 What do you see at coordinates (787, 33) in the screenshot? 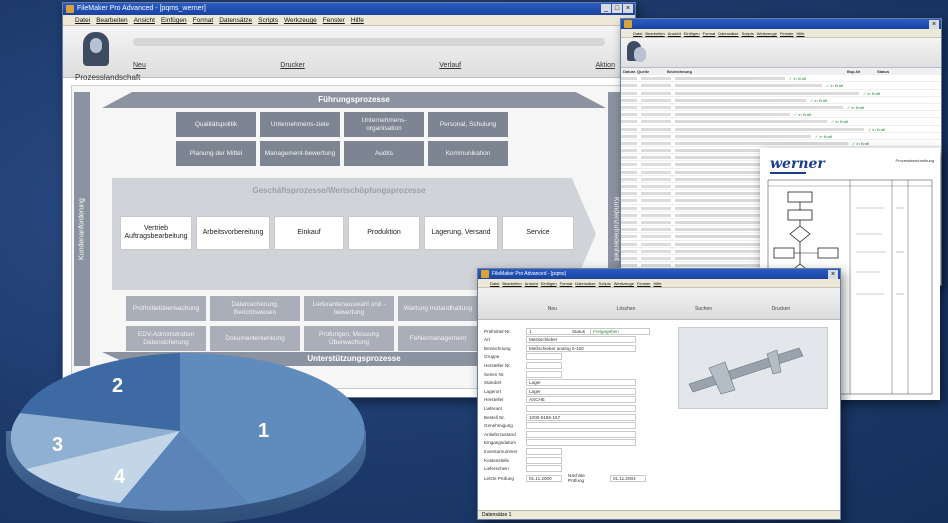
I see `list-menu-item: Fenster` at bounding box center [787, 33].